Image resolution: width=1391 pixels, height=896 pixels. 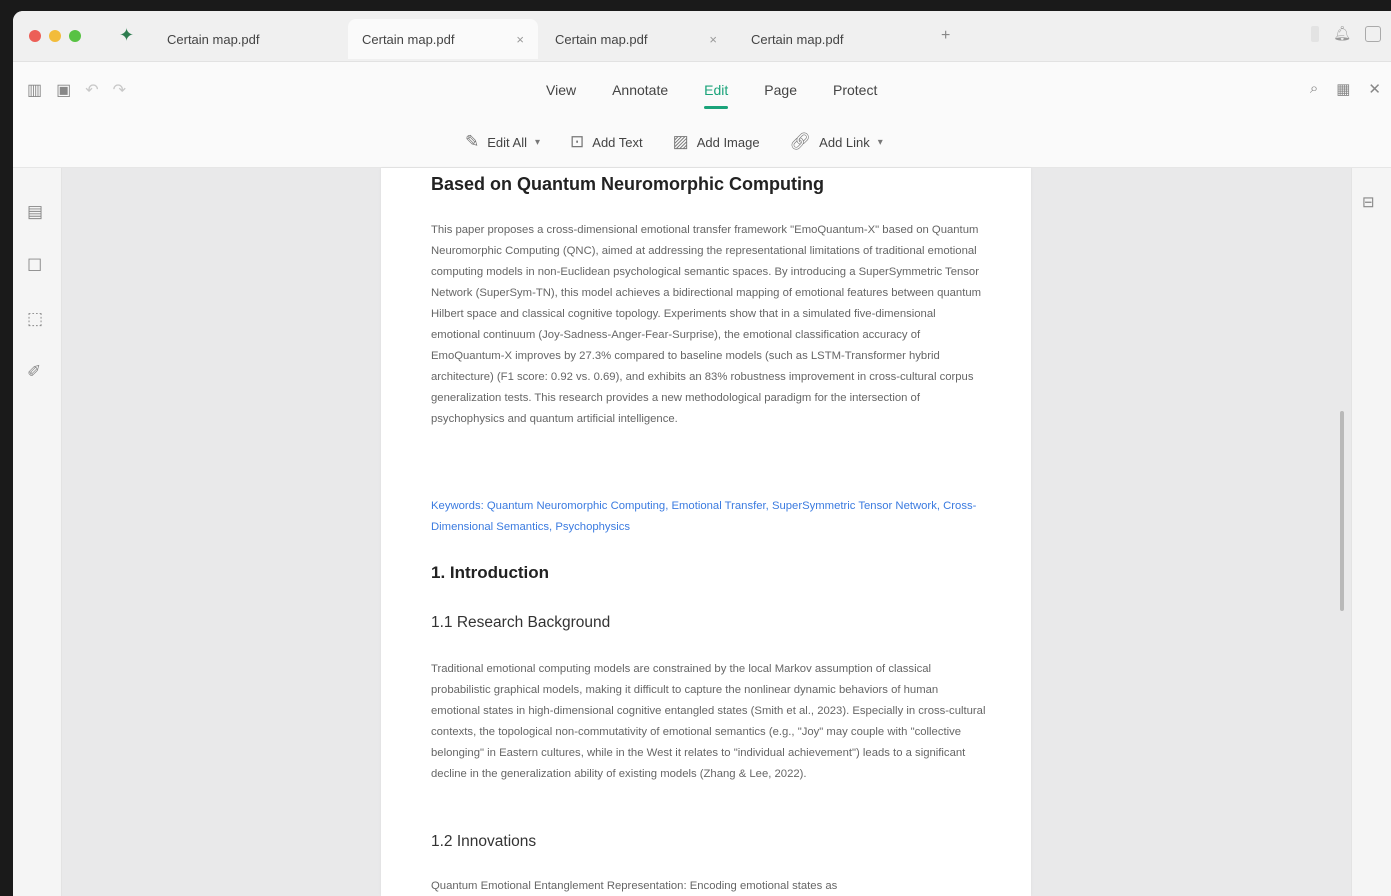 What do you see at coordinates (35, 319) in the screenshot?
I see `comment-icon: ⬚` at bounding box center [35, 319].